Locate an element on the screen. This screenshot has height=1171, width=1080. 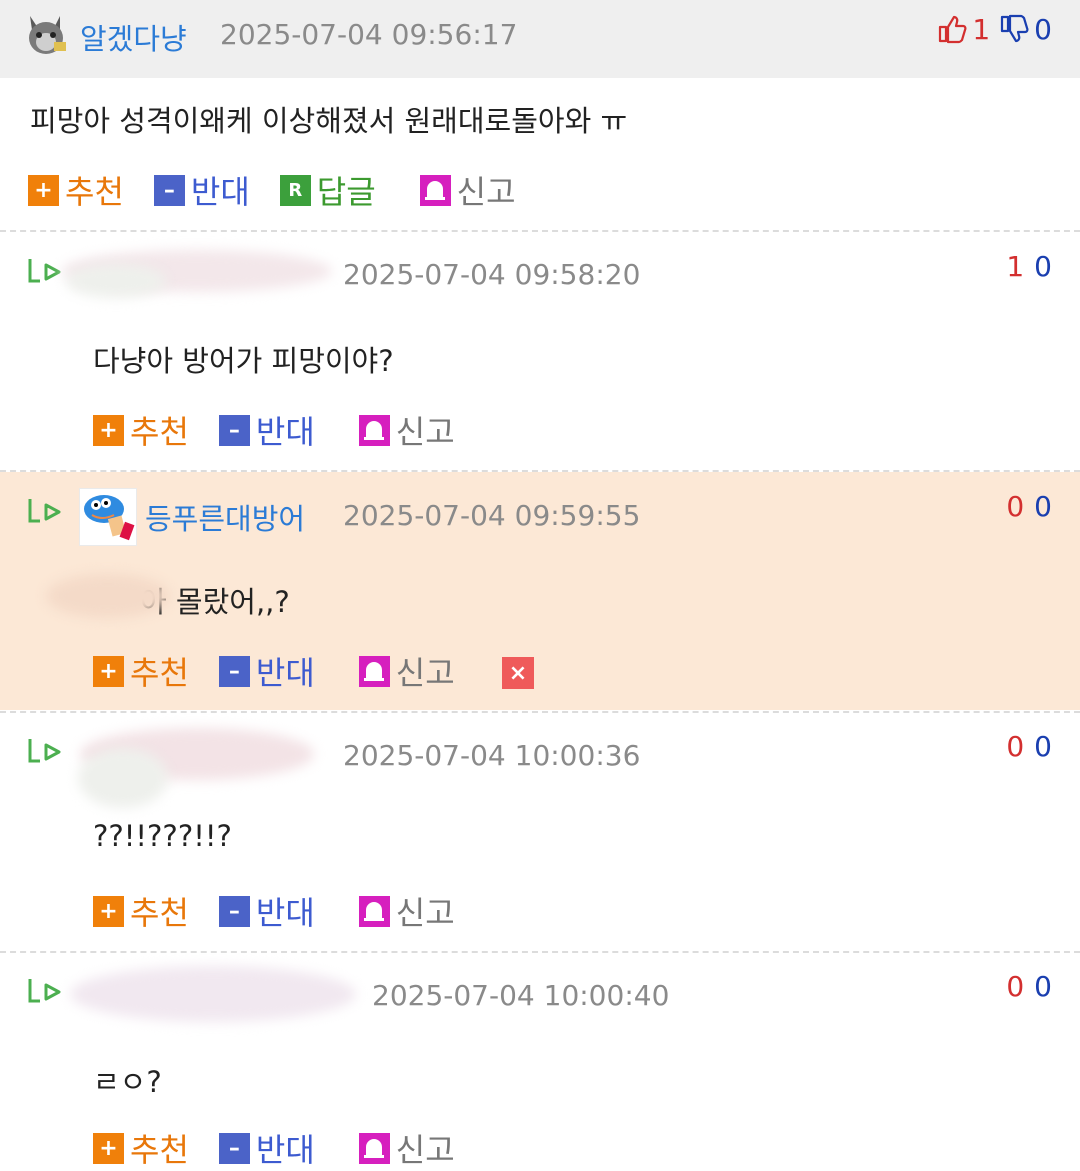
post-actions: + 추천 – 반대 R 답글 신고 is located at coordinates (287, 190).